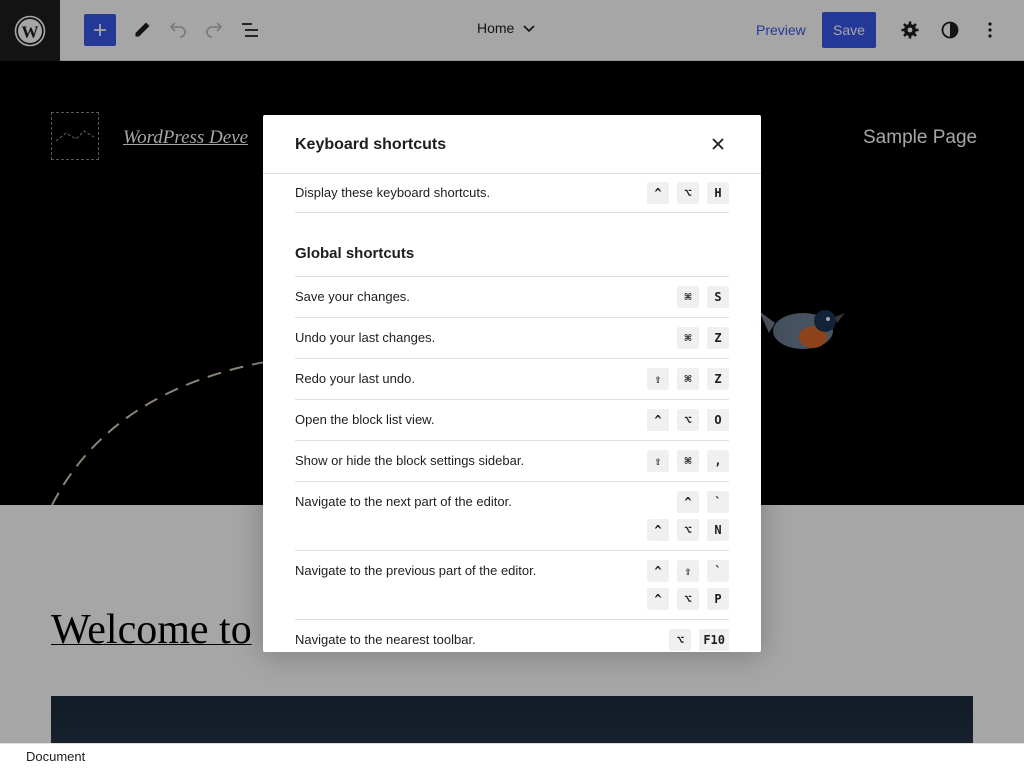 Image resolution: width=1024 pixels, height=768 pixels. Describe the element at coordinates (371, 144) in the screenshot. I see `modal-title: Keyboard shortcuts` at that location.